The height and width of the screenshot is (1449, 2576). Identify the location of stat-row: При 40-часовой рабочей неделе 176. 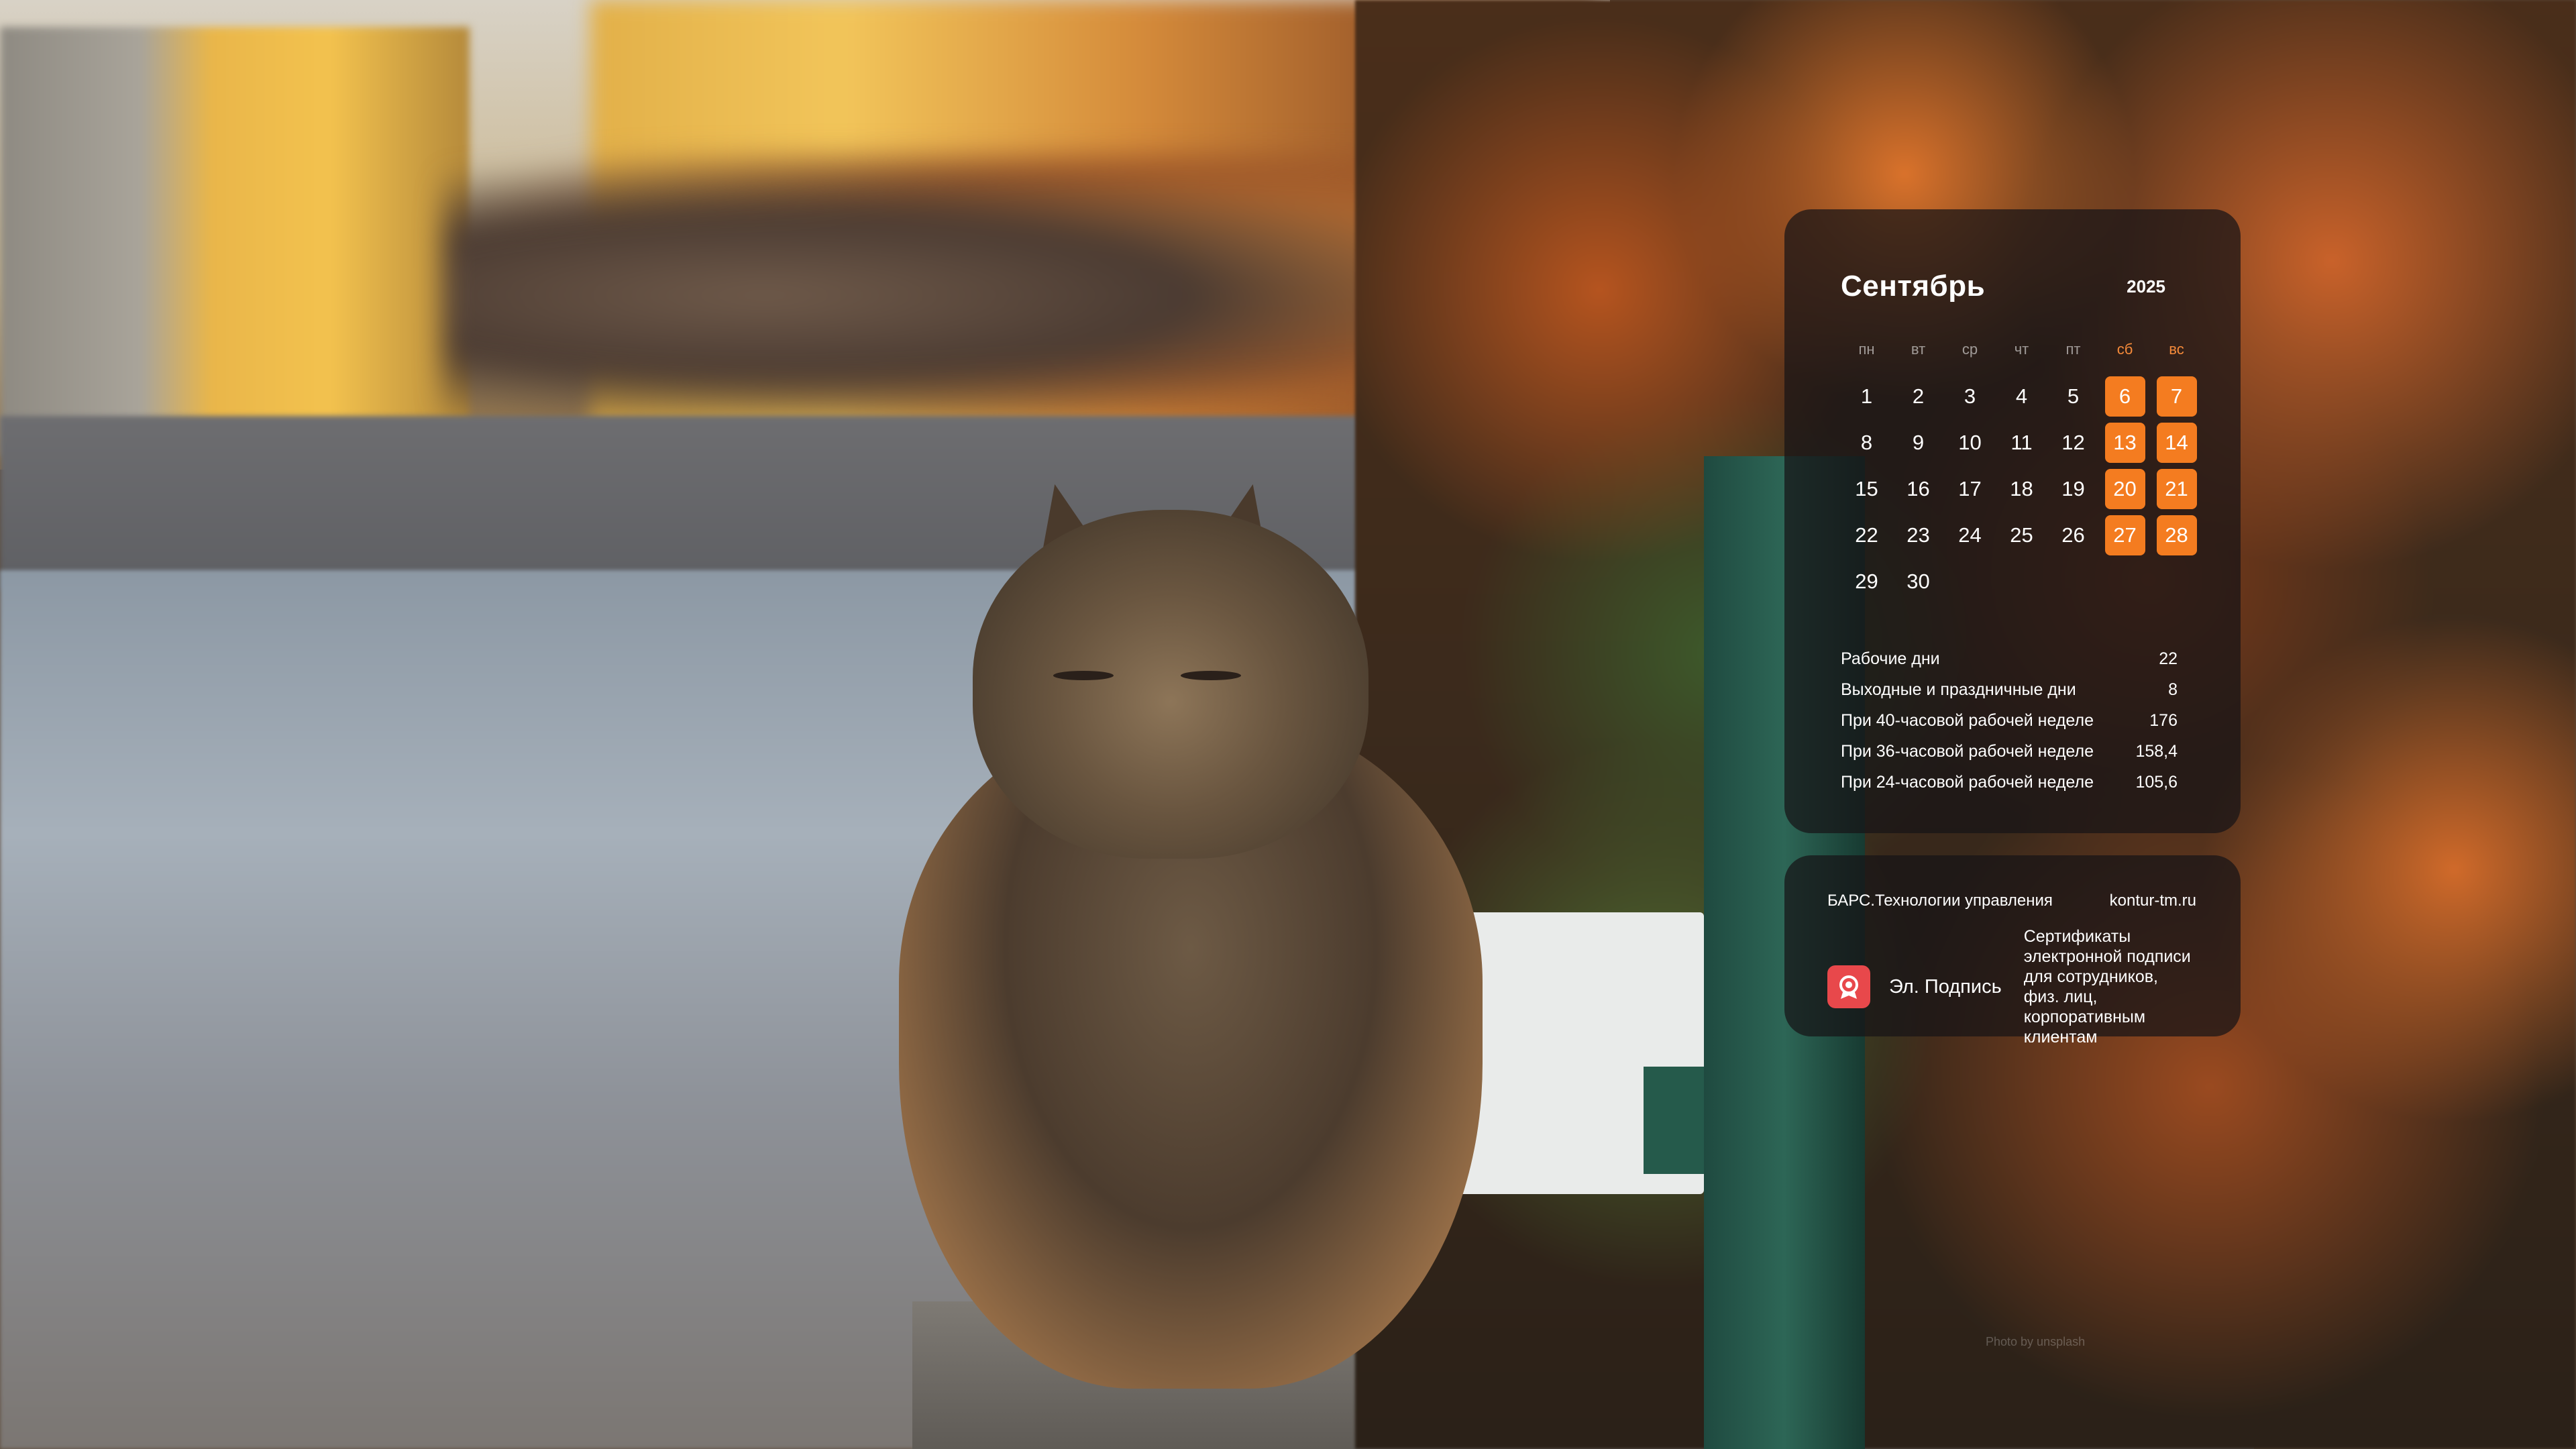
(2009, 720).